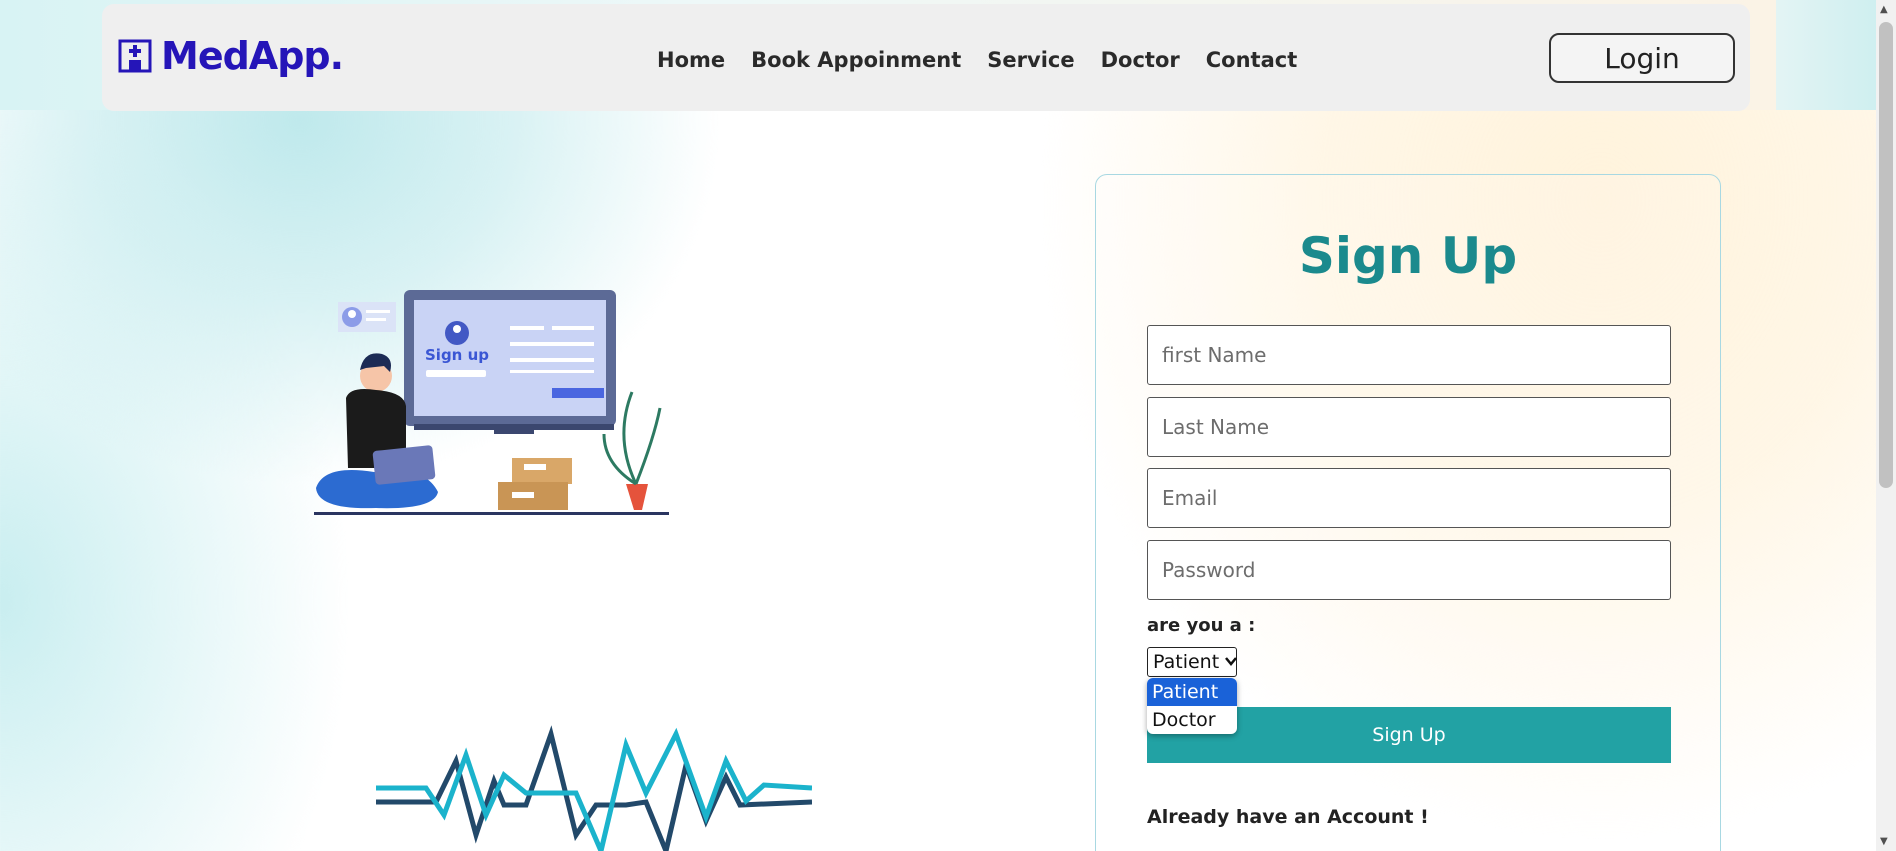 The width and height of the screenshot is (1896, 851). What do you see at coordinates (491, 402) in the screenshot?
I see `signup-illustration: Sign up` at bounding box center [491, 402].